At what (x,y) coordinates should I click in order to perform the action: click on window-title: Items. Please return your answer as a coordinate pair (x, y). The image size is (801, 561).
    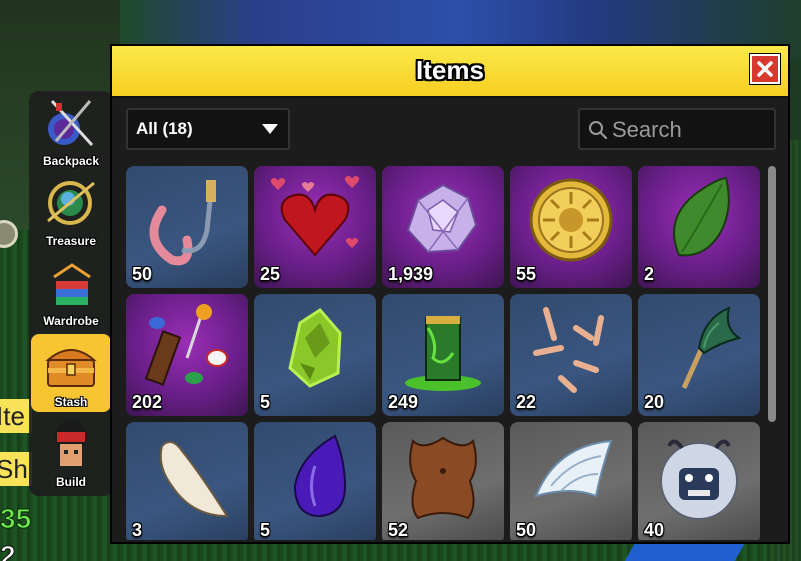
    Looking at the image, I should click on (450, 70).